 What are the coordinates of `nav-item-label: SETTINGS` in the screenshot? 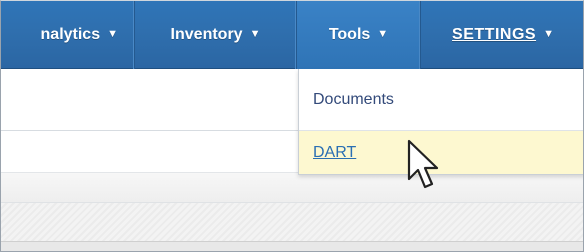 It's located at (494, 34).